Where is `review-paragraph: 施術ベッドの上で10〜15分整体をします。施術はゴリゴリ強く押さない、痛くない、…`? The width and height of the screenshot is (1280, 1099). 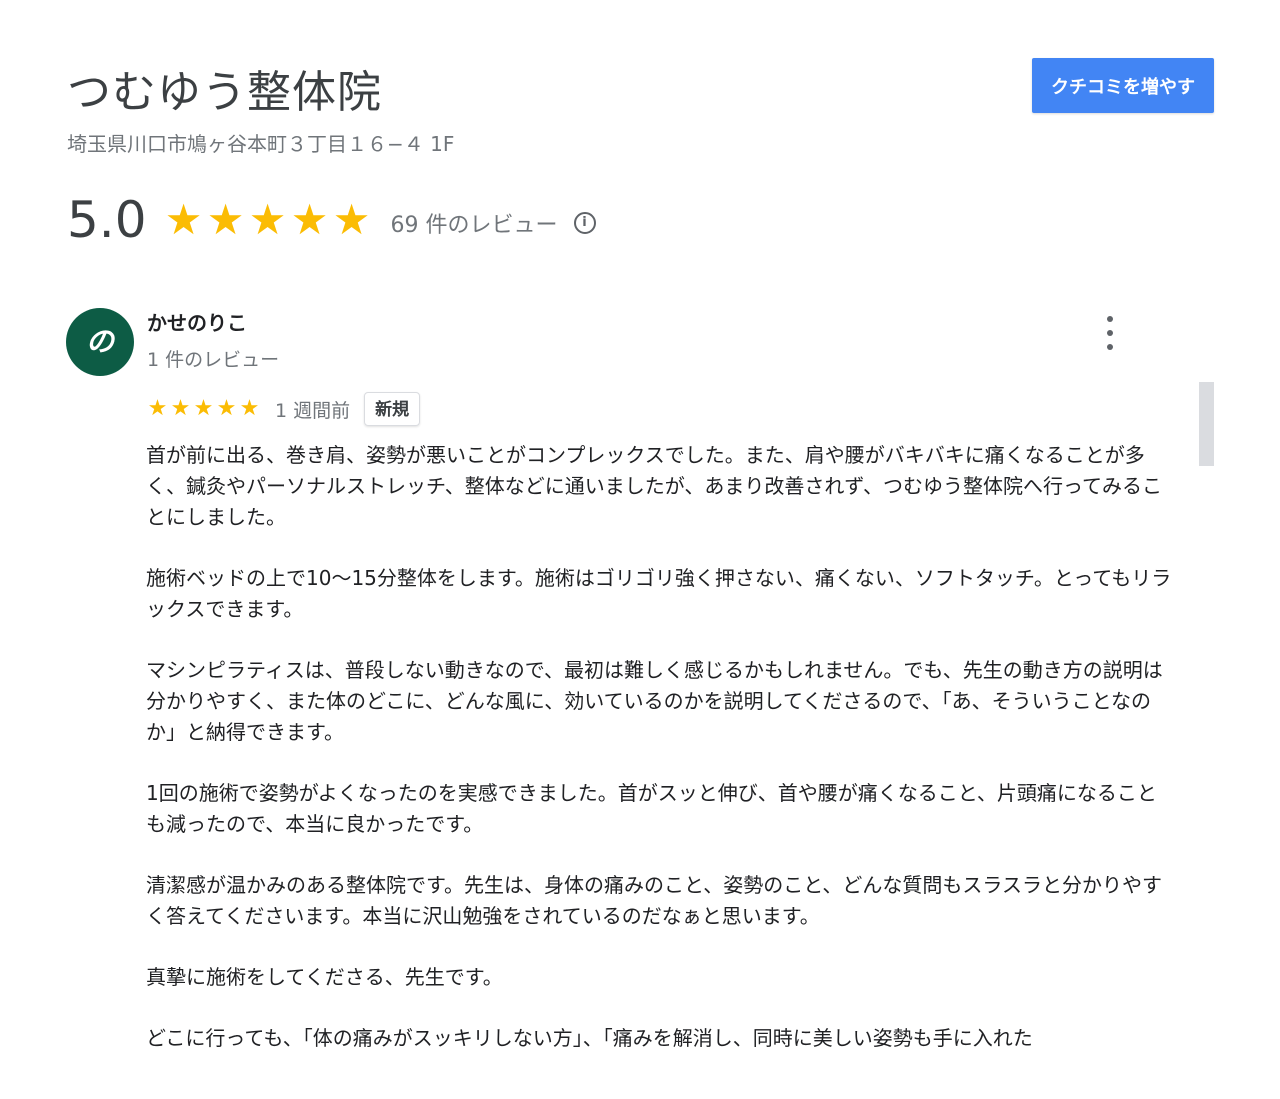 review-paragraph: 施術ベッドの上で10〜15分整体をします。施術はゴリゴリ強く押さない、痛くない、… is located at coordinates (659, 593).